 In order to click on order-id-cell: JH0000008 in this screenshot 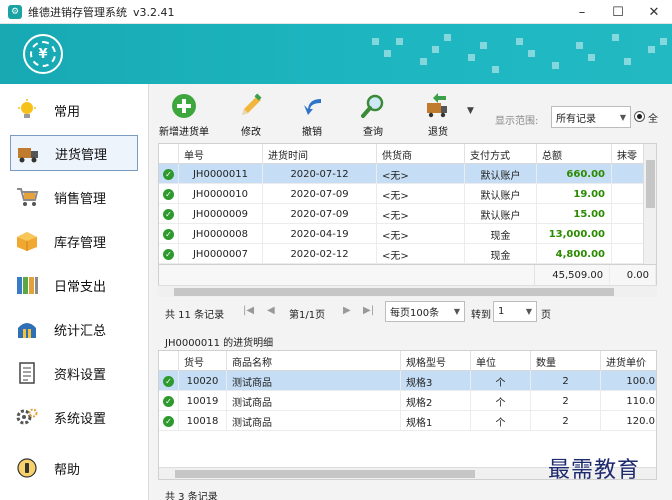, I will do `click(221, 234)`.